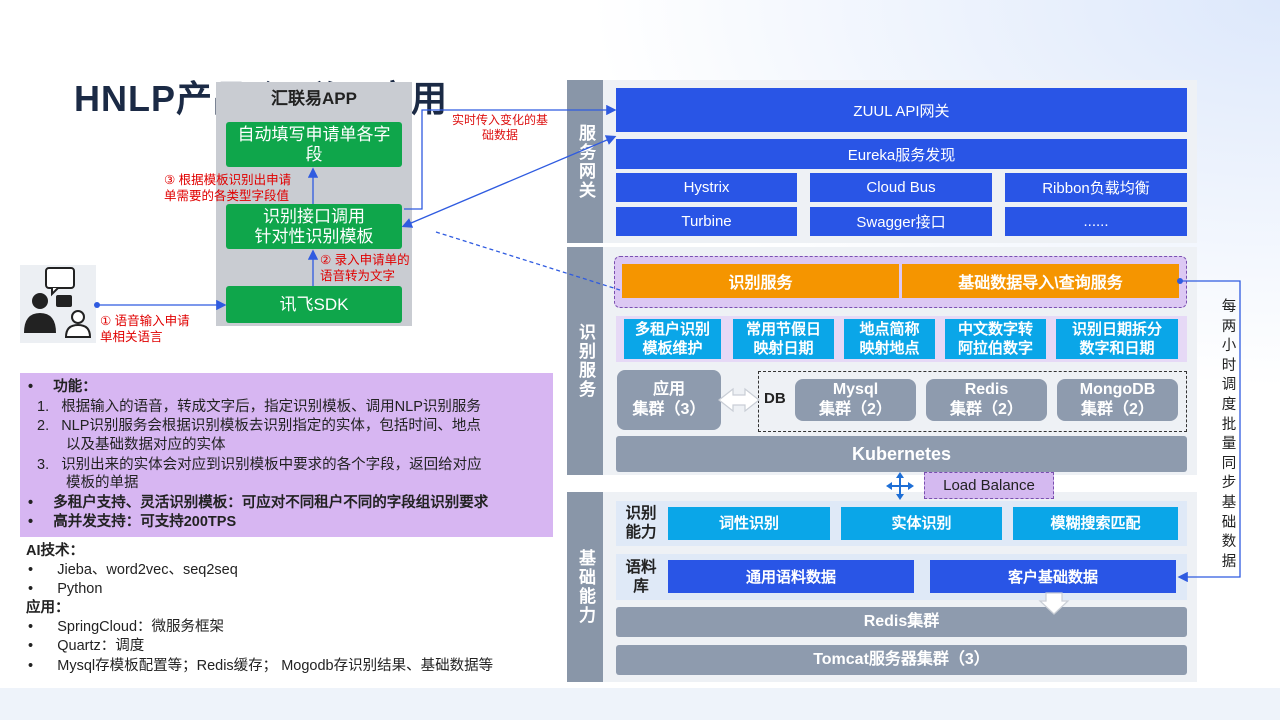 The height and width of the screenshot is (720, 1280). What do you see at coordinates (102, 483) in the screenshot?
I see `feature-item-3-cont: 模板的单据` at bounding box center [102, 483].